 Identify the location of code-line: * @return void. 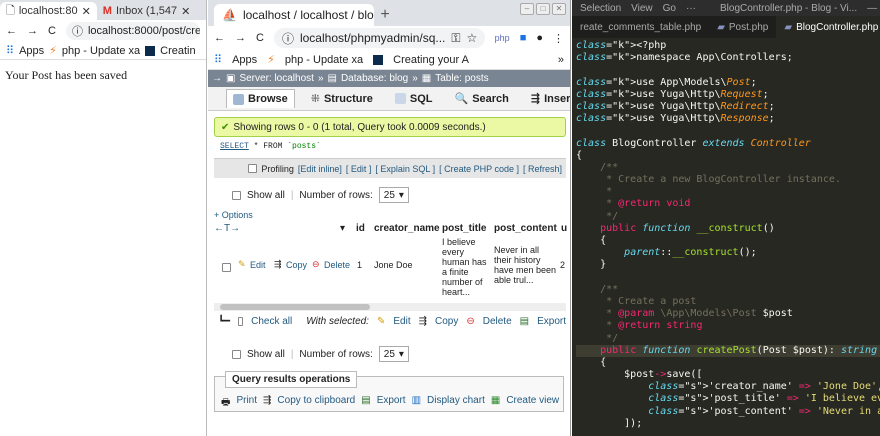
(728, 204).